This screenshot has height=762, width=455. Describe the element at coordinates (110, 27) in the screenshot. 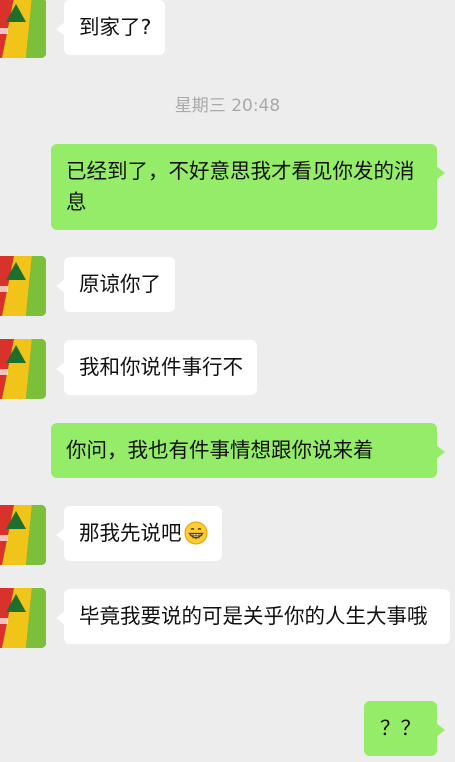

I see `message-bubble-incoming: 到家了?` at that location.